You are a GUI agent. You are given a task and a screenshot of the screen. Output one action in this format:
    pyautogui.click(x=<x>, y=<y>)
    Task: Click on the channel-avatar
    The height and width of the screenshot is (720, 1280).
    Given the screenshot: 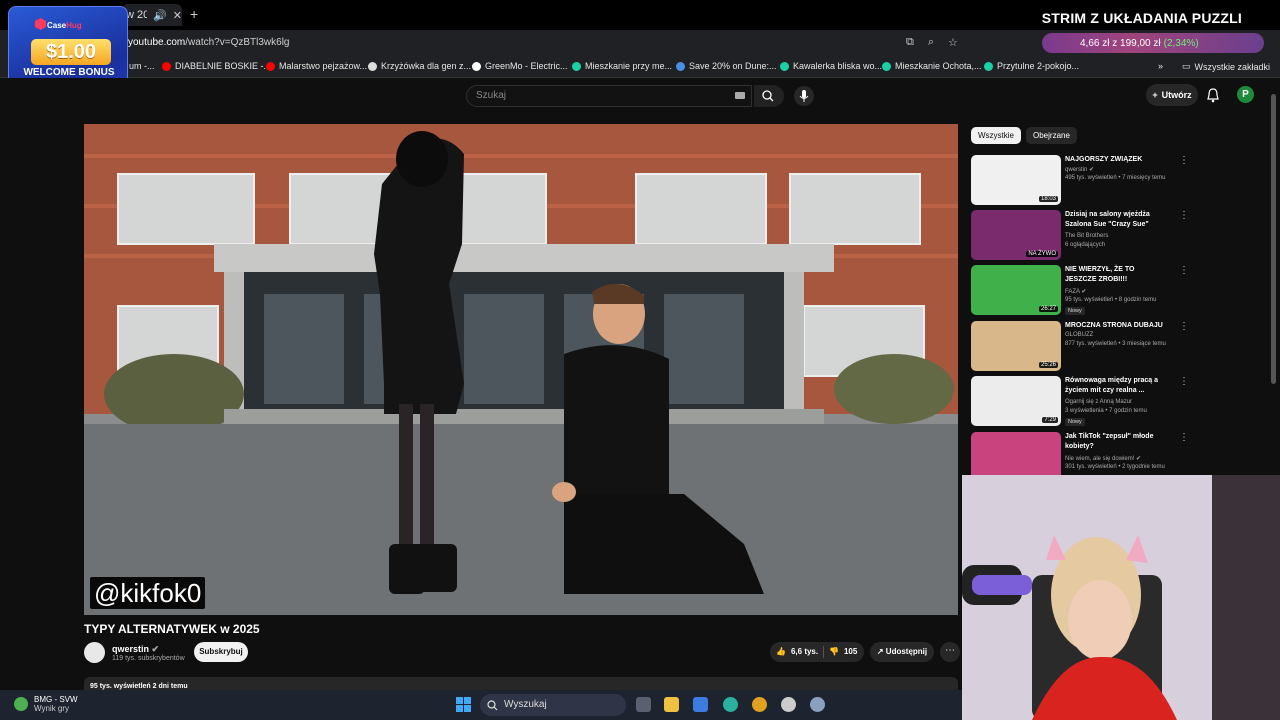 What is the action you would take?
    pyautogui.click(x=94, y=652)
    